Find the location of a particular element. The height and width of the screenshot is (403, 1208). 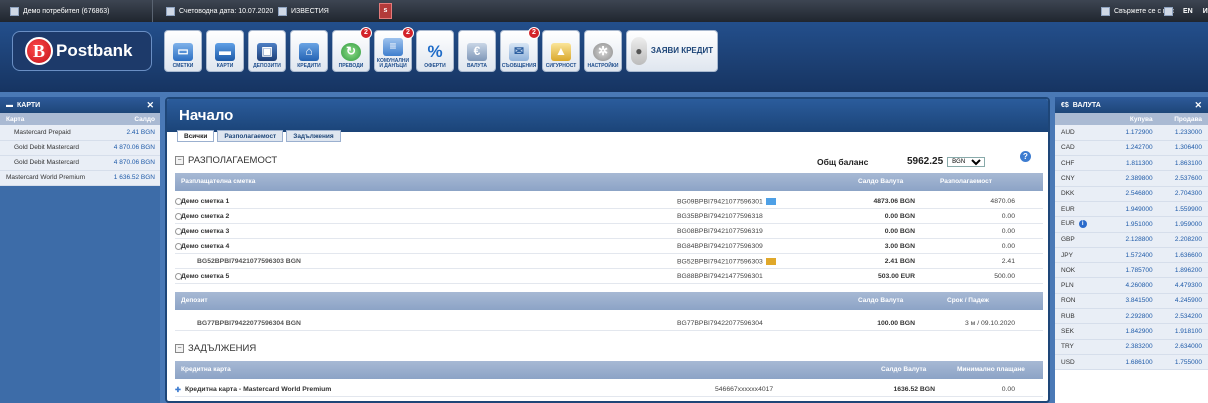

card-name: Mastercard World Premium is located at coordinates (47, 178).